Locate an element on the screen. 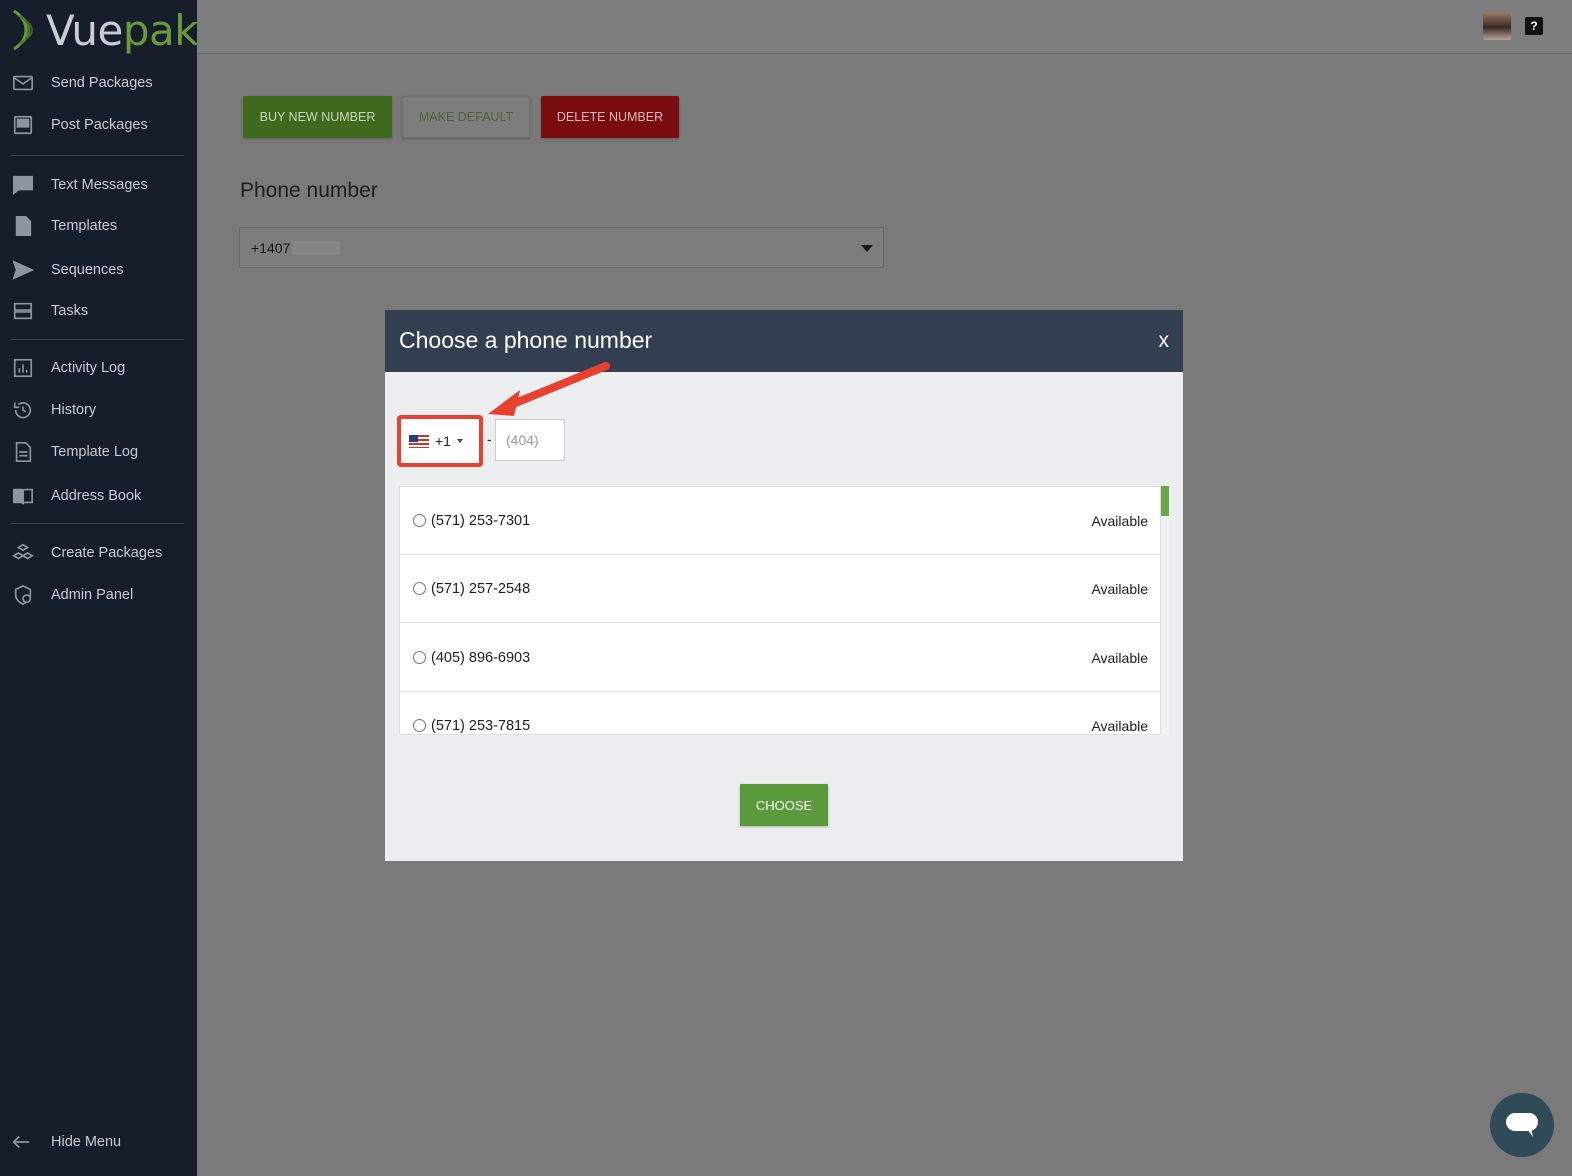 Image resolution: width=1572 pixels, height=1176 pixels. logo-text: Vuepak is located at coordinates (122, 30).